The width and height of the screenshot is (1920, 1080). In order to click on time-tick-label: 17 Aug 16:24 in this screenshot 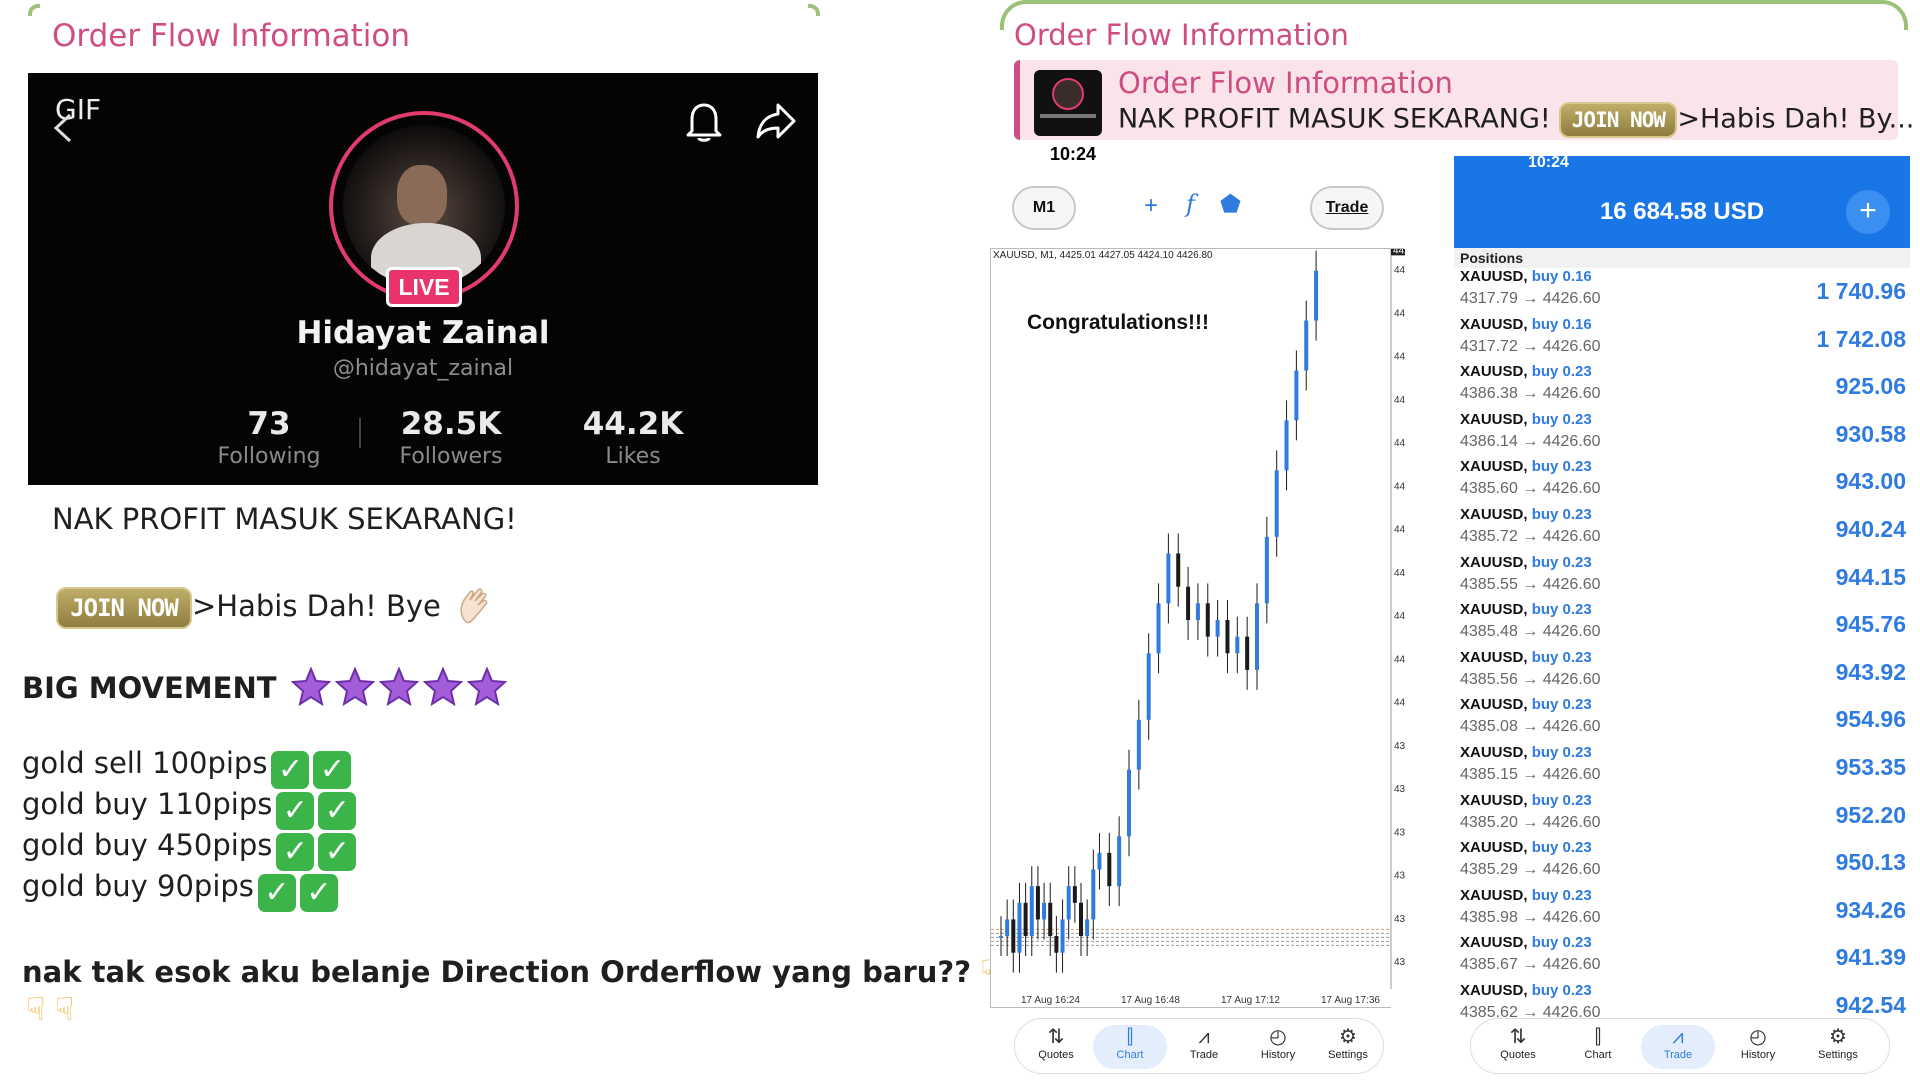, I will do `click(1050, 1000)`.